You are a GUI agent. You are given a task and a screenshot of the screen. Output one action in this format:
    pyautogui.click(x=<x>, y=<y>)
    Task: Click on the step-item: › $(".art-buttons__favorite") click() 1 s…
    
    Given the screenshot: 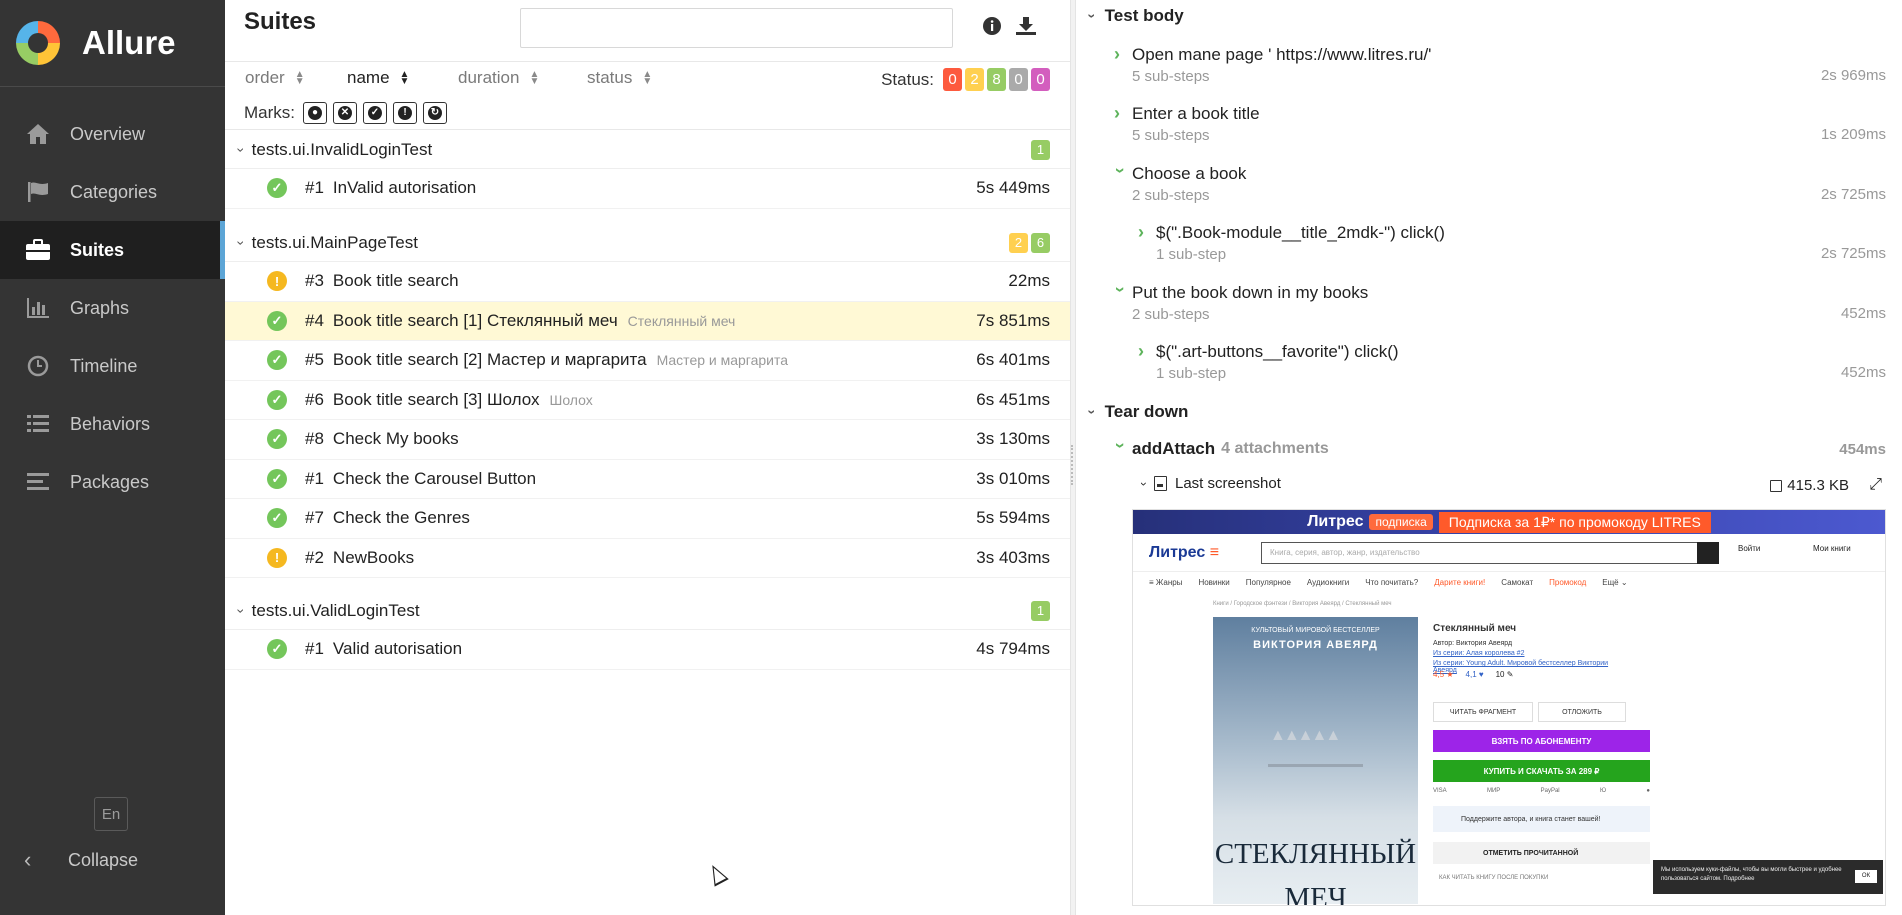 What is the action you would take?
    pyautogui.click(x=1512, y=361)
    